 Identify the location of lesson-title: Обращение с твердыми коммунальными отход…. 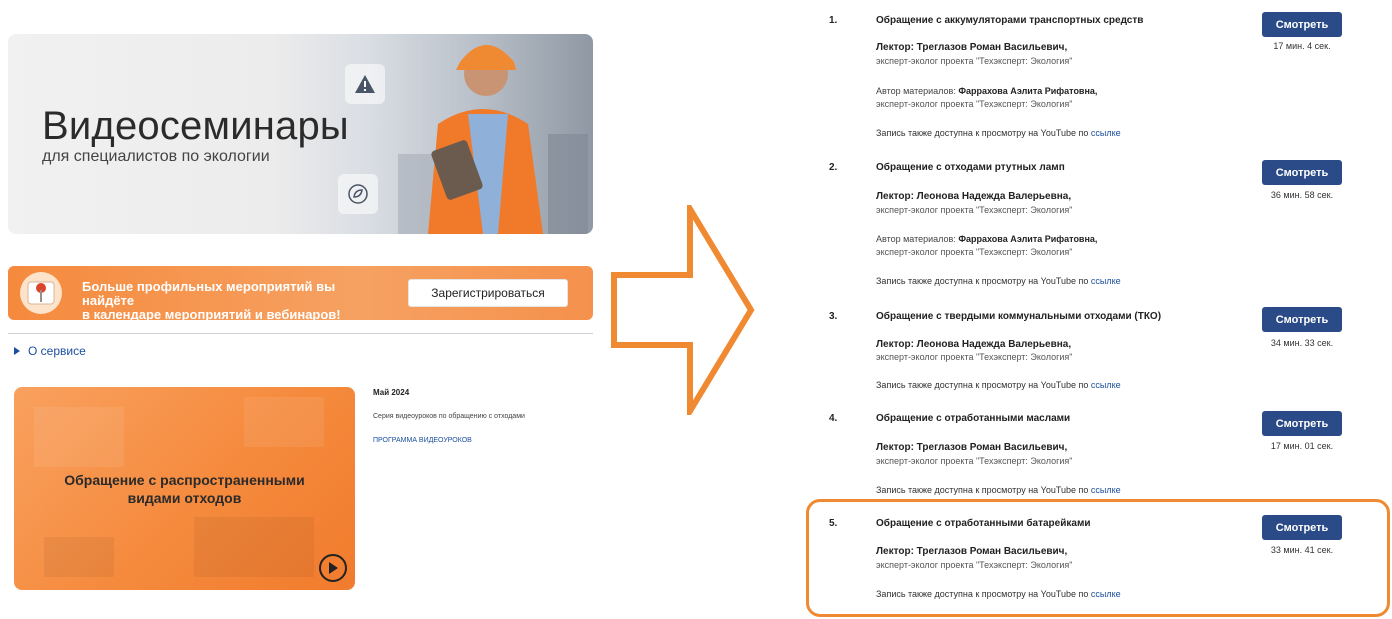
(1019, 316).